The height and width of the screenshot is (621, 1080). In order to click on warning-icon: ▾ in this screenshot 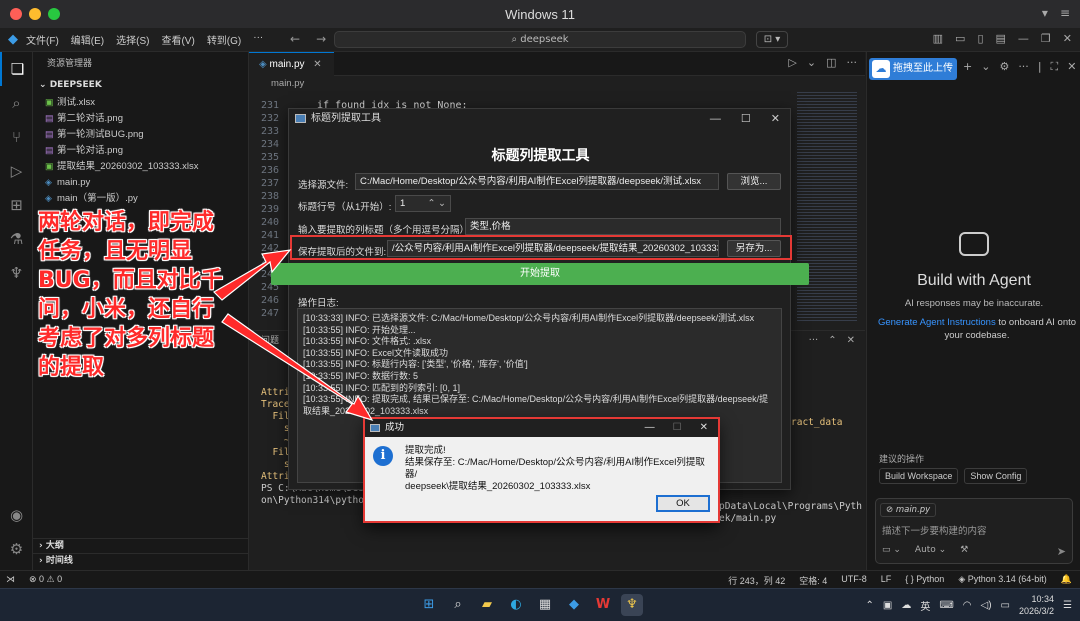, I will do `click(1045, 13)`.